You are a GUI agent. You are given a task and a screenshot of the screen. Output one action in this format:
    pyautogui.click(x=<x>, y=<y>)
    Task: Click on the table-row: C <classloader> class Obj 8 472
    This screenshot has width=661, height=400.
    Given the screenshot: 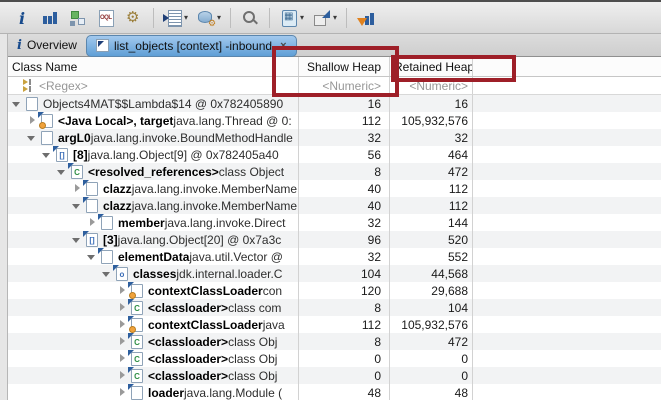 What is the action you would take?
    pyautogui.click(x=334, y=341)
    